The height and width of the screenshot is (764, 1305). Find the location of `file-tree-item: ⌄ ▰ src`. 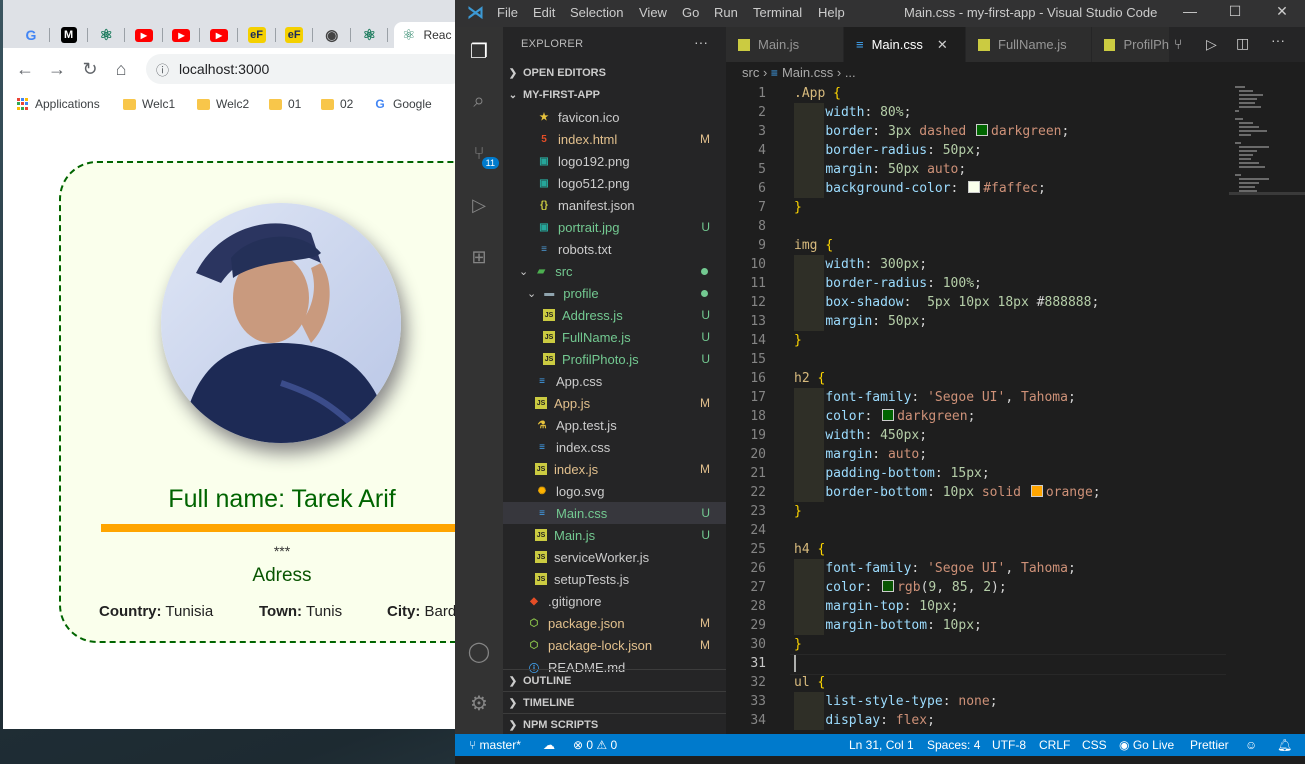

file-tree-item: ⌄ ▰ src is located at coordinates (614, 271).